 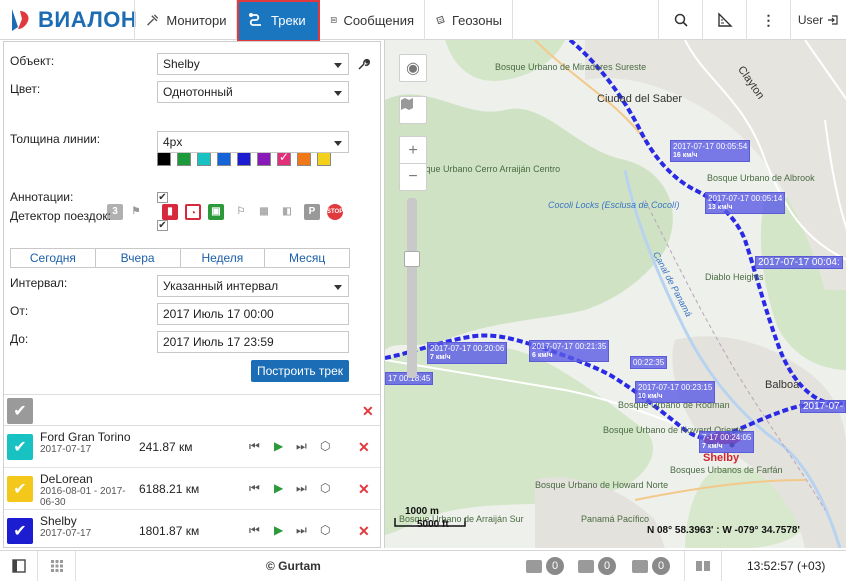 I want to click on sms-counter: 0, so click(x=597, y=566).